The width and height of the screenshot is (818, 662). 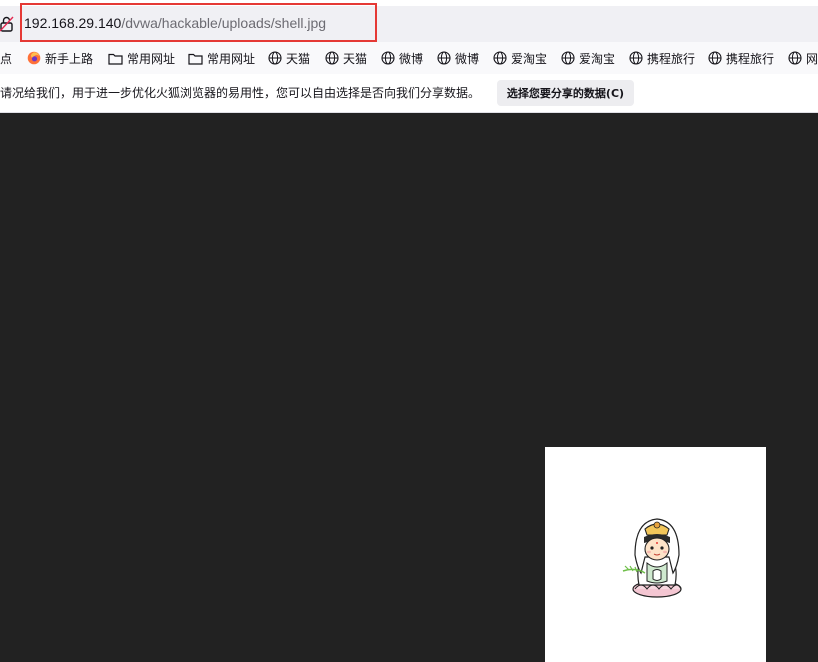 I want to click on url-path: /dvwa/hackable/uploads/shell.jpg, so click(x=224, y=23).